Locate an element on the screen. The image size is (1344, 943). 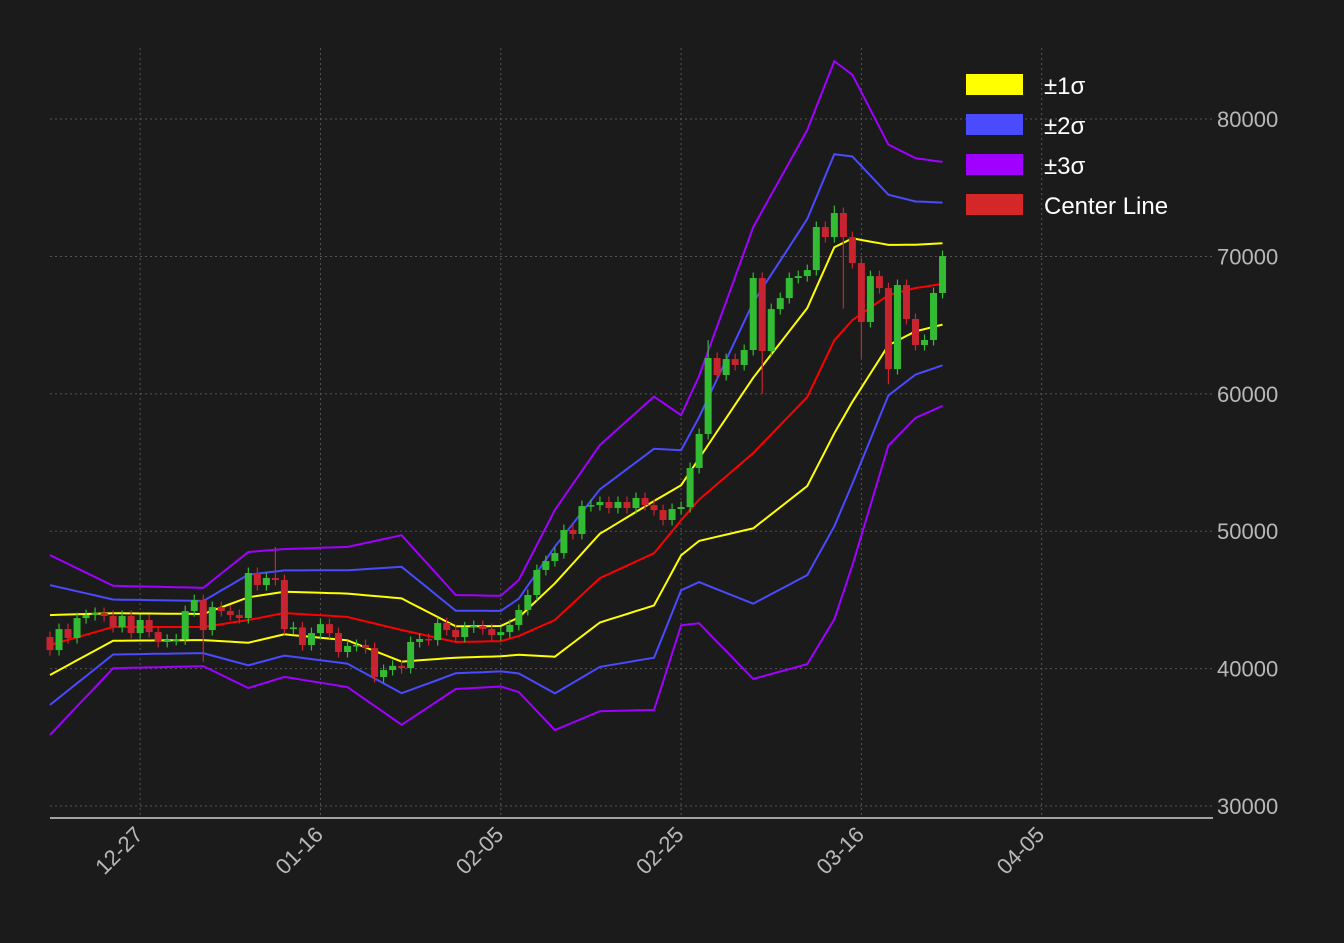
x-axis-ticks: 12-27 01-16 02-05 02-25 03-16 04-05 is located at coordinates (569, 850).